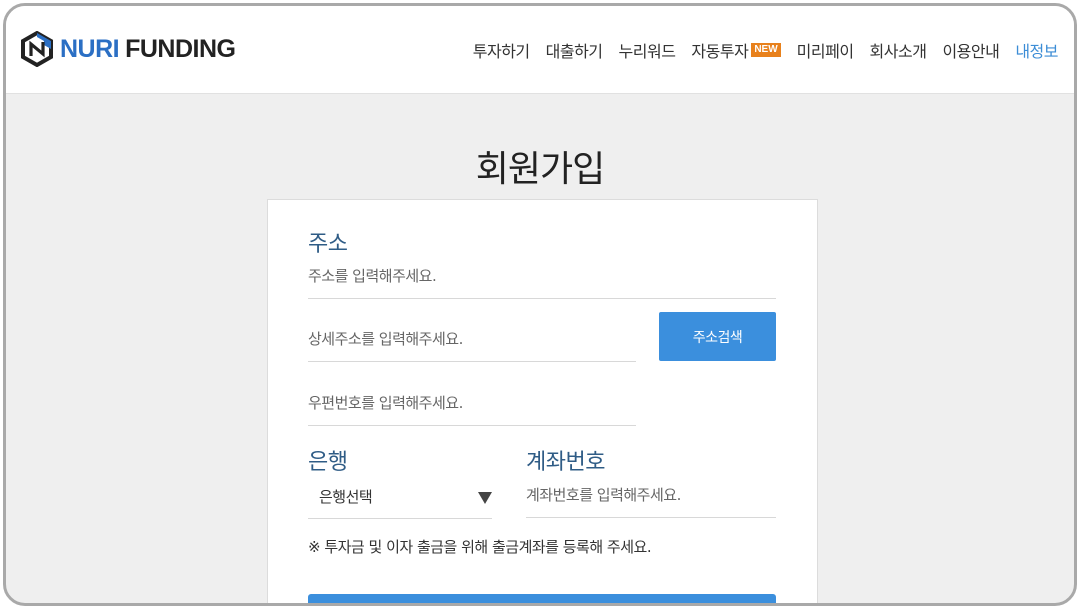 The width and height of the screenshot is (1080, 607). I want to click on nav-item-guide: 이용안내, so click(970, 50).